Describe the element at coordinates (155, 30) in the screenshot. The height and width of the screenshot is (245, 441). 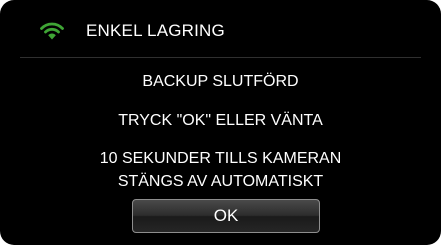
I see `screen-title: ENKEL LAGRING` at that location.